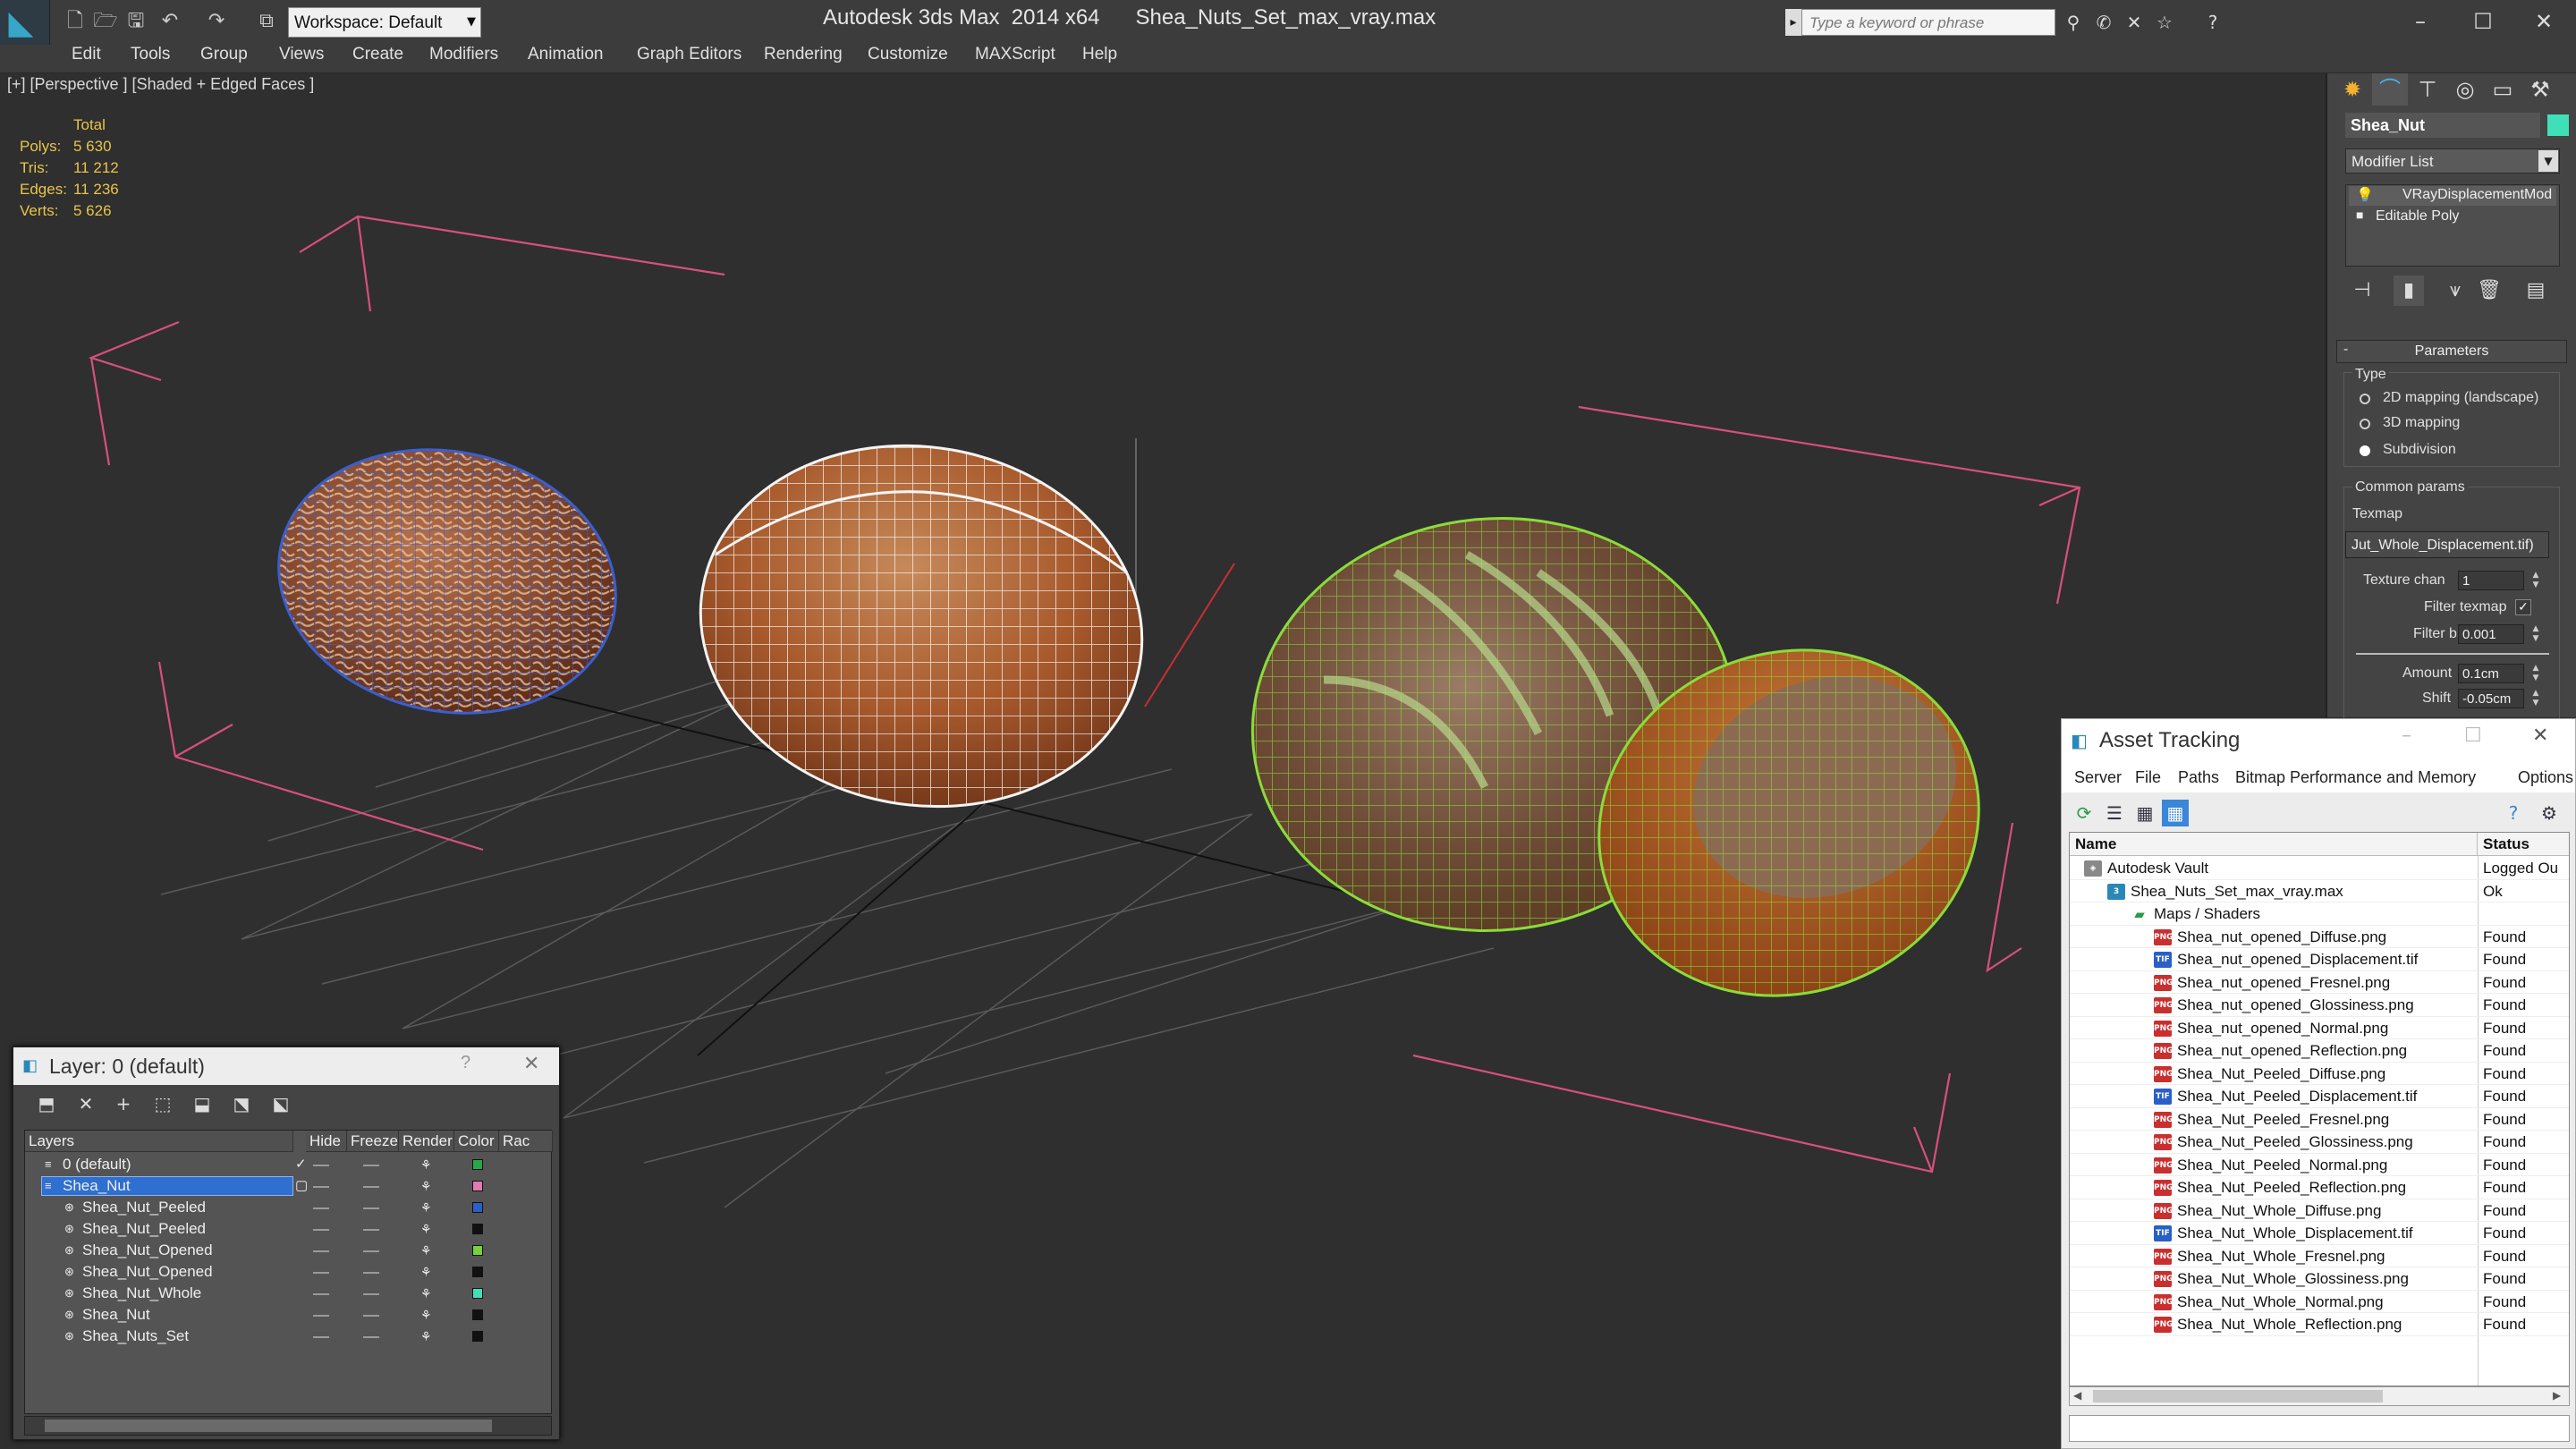 Image resolution: width=2576 pixels, height=1449 pixels. I want to click on settings-icon: ⚙, so click(2549, 813).